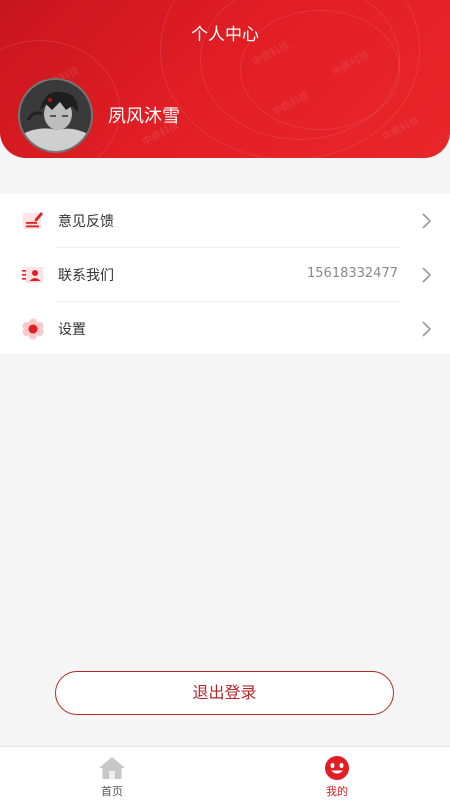 The image size is (450, 800). Describe the element at coordinates (225, 35) in the screenshot. I see `page-title: 个人中心` at that location.